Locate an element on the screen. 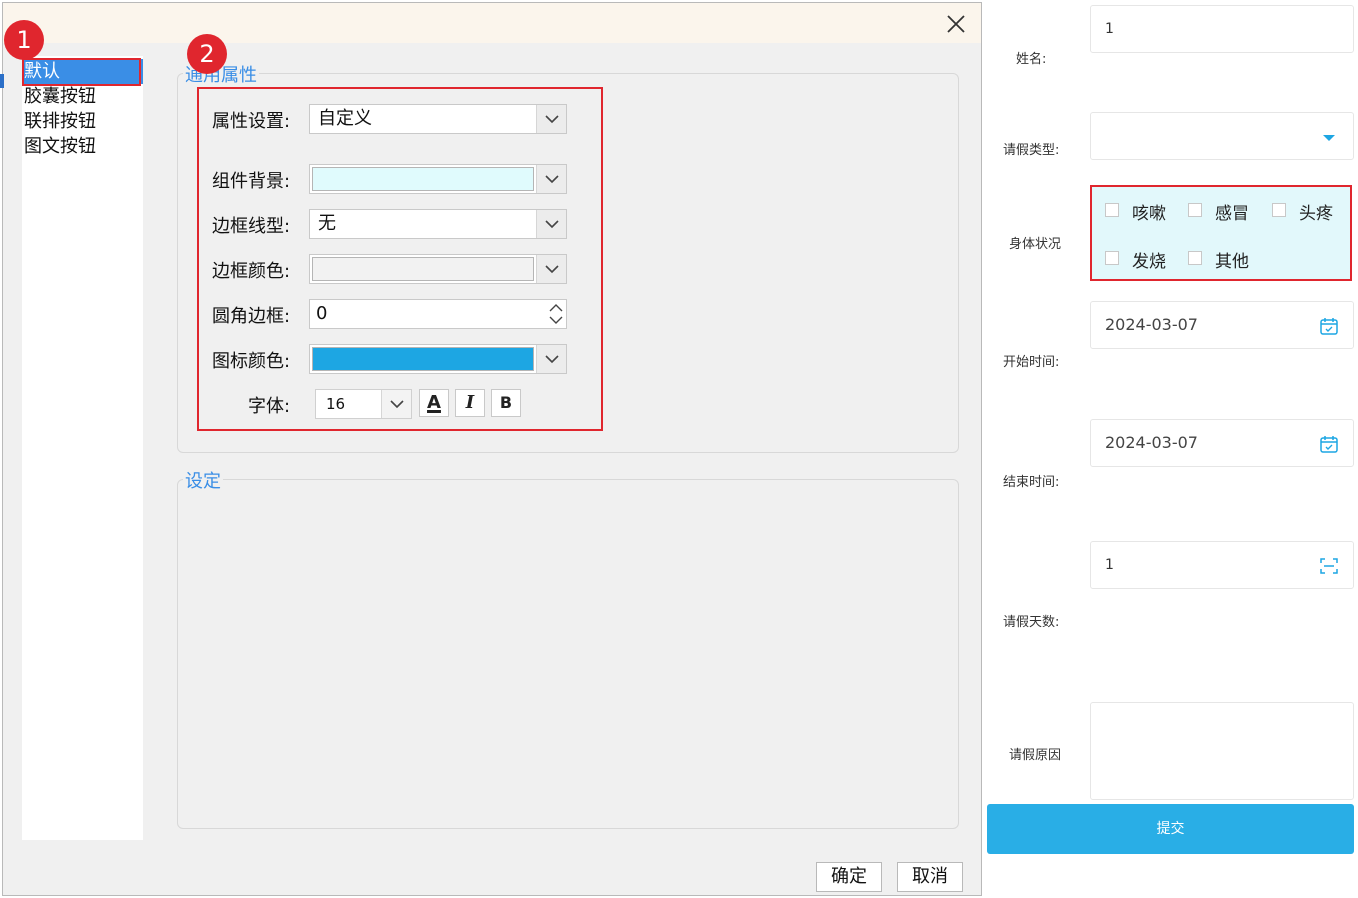 The image size is (1358, 898). nav-item-row-button: 联排按钮 is located at coordinates (82, 121).